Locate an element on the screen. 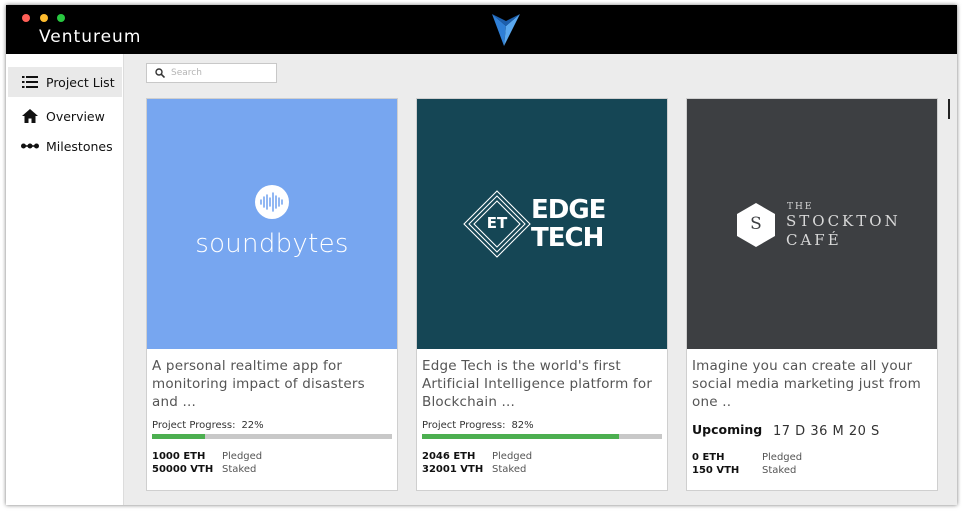  soundbytes-logo is located at coordinates (272, 202).